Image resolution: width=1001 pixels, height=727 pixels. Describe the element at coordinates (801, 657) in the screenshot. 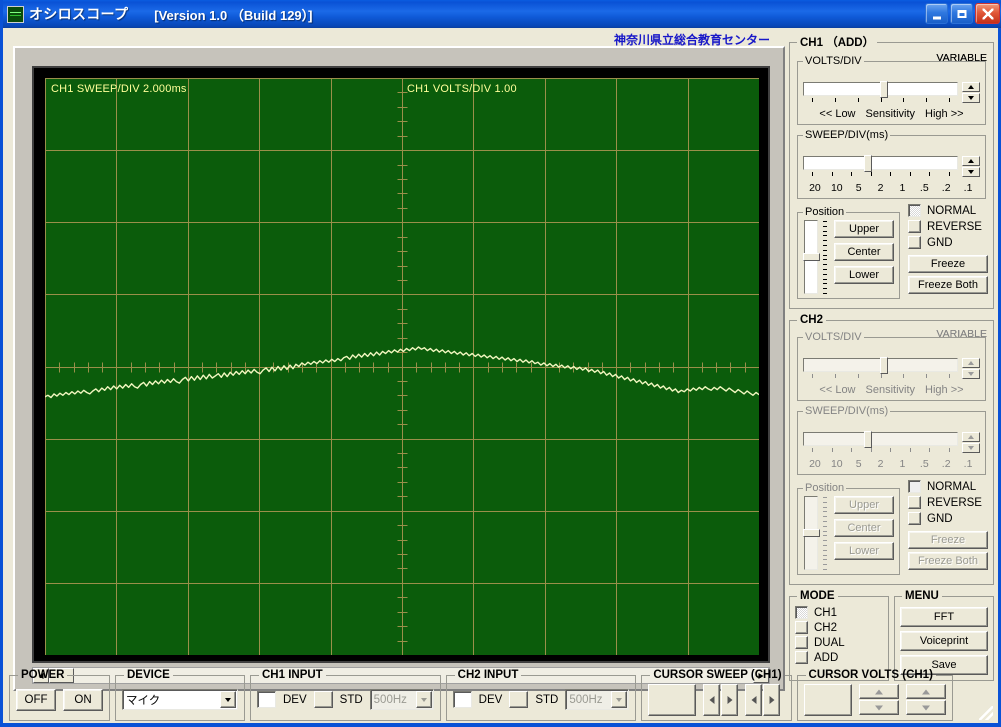

I see `mode-checkbox-add` at that location.